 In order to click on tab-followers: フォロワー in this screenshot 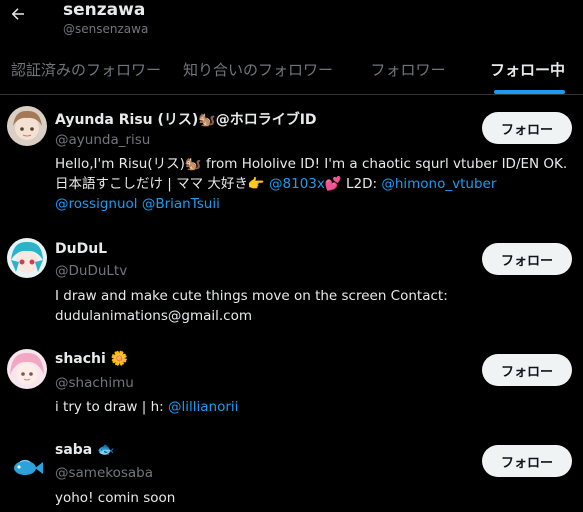, I will do `click(408, 69)`.